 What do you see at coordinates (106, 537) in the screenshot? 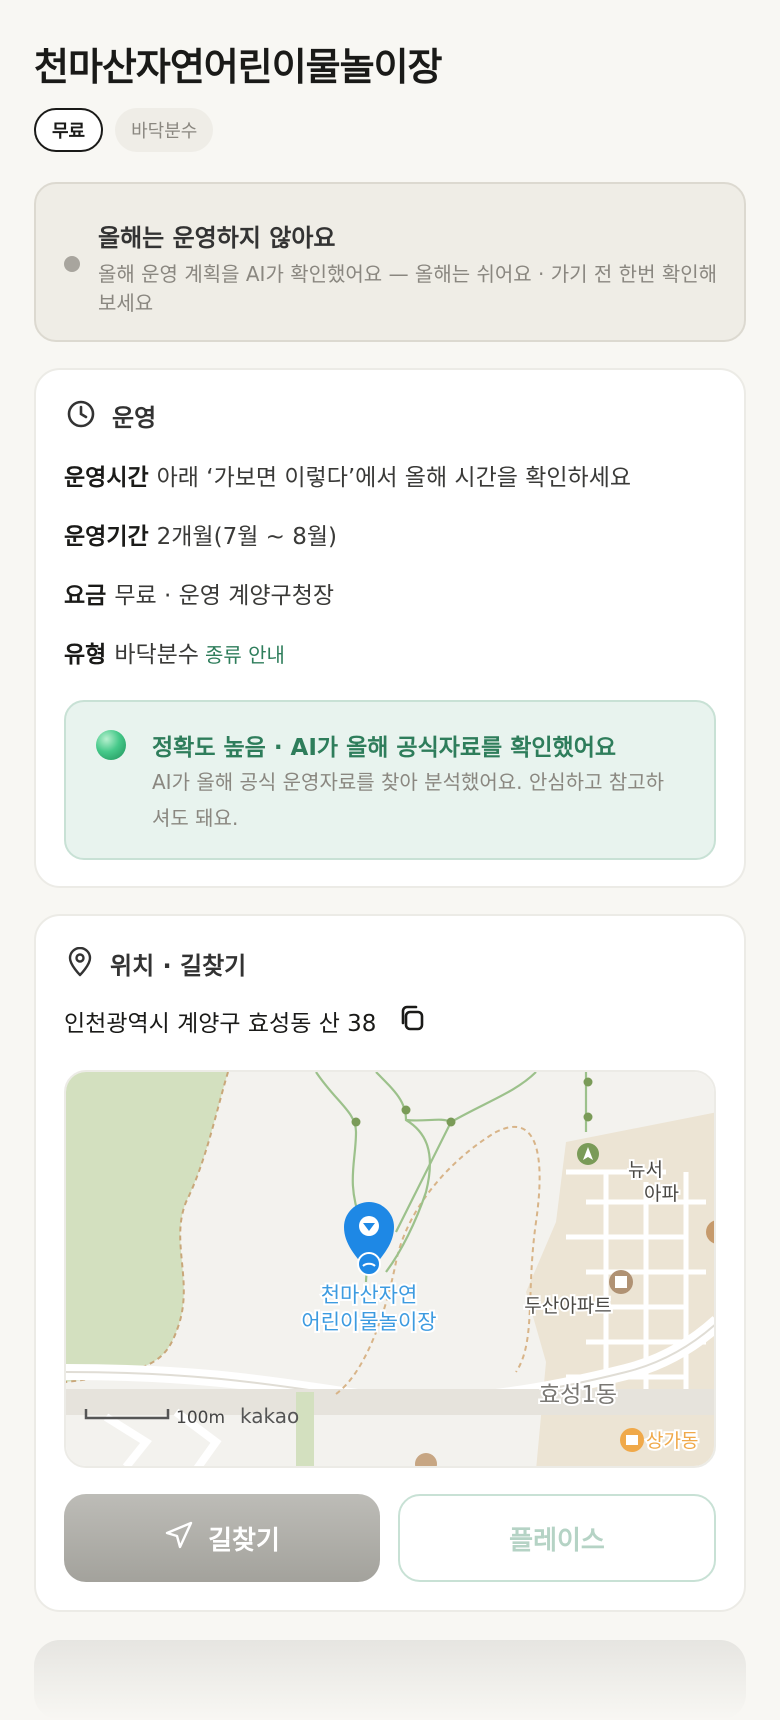
I see `period-label: 운영기간` at bounding box center [106, 537].